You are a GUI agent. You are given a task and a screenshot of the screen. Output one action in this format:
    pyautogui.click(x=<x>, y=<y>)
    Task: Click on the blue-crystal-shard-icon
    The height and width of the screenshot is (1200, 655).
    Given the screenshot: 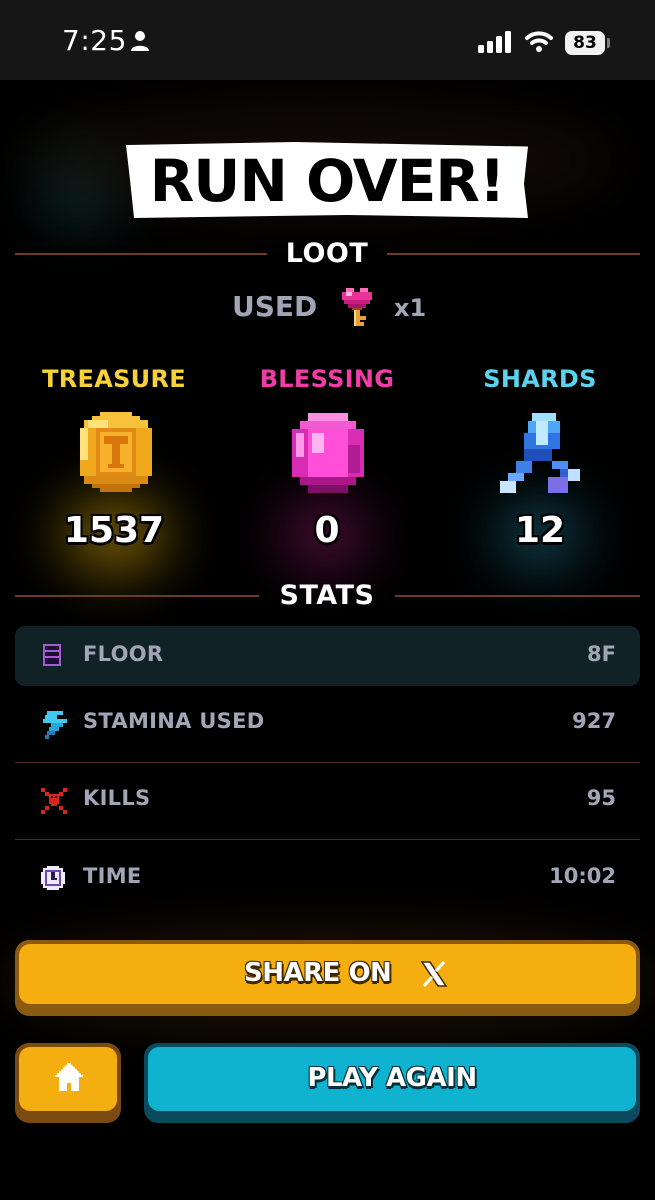 What is the action you would take?
    pyautogui.click(x=542, y=455)
    